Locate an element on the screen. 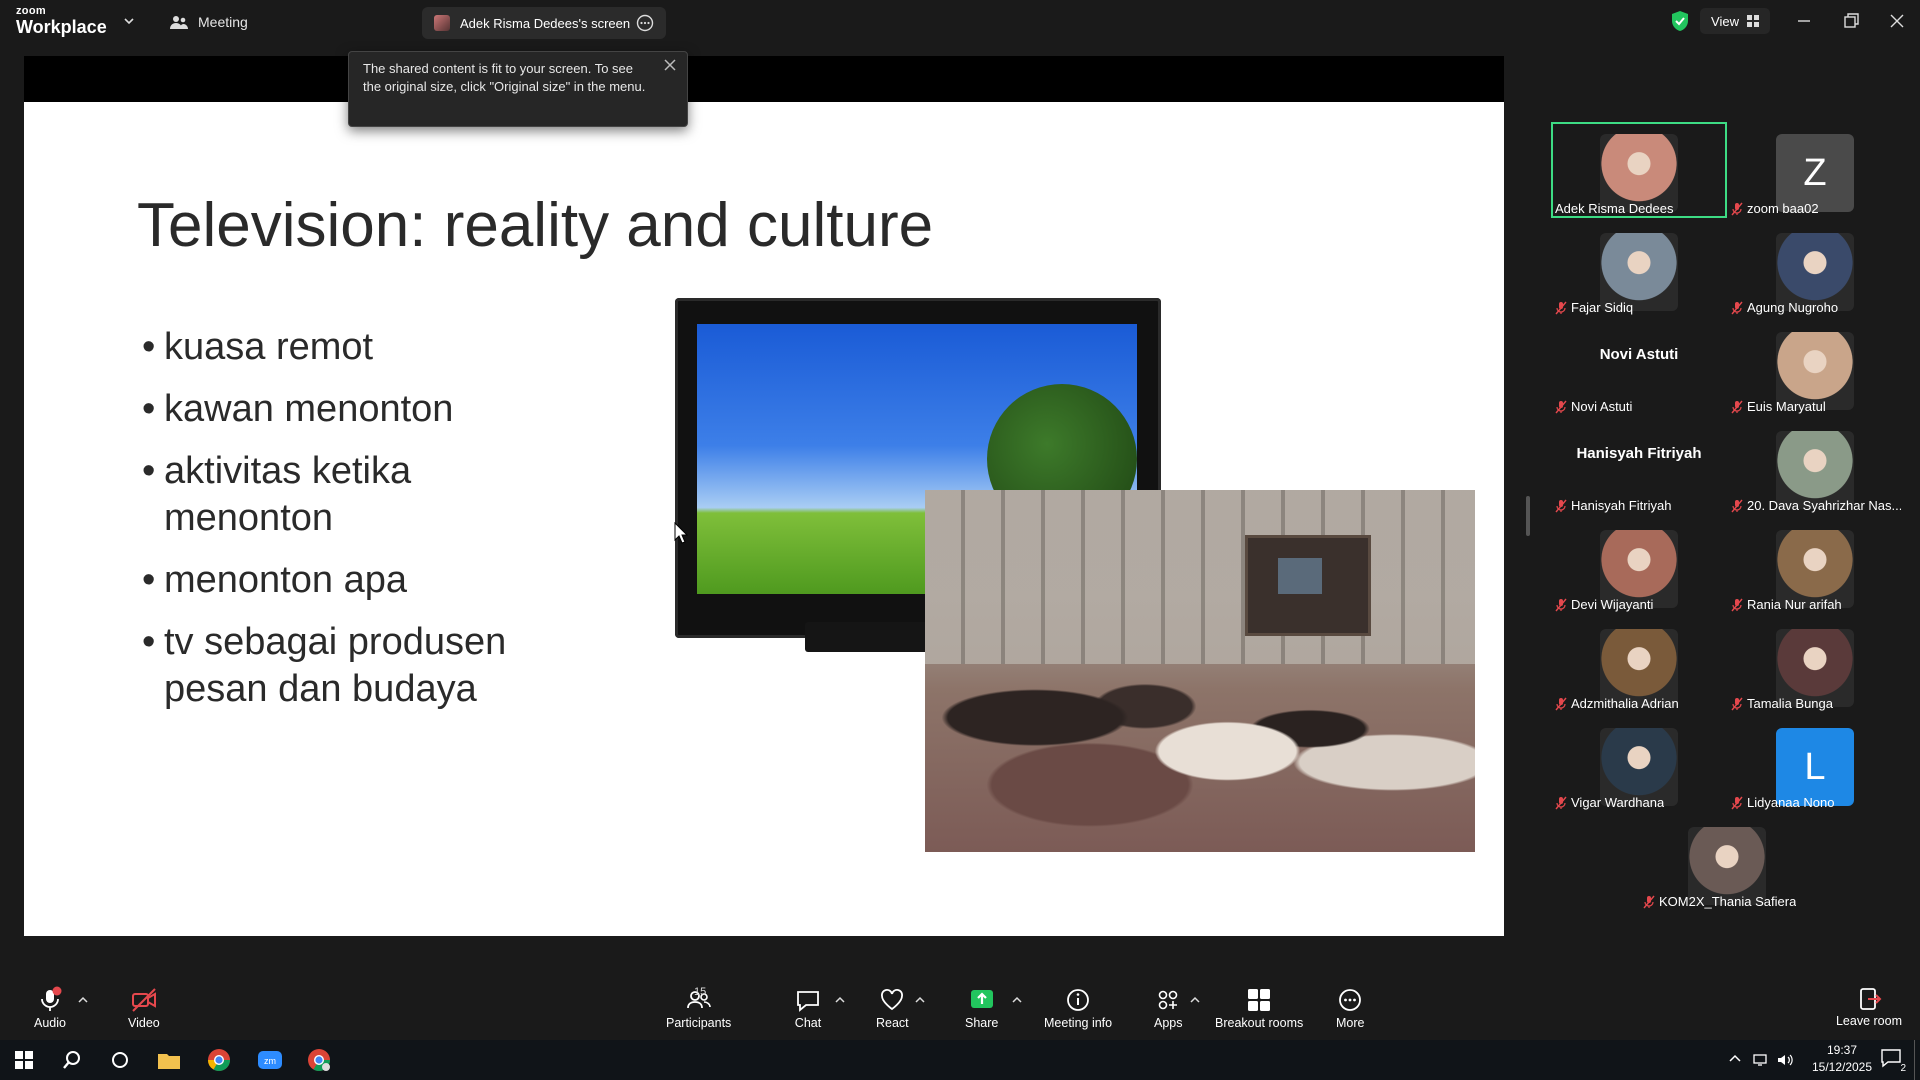 The width and height of the screenshot is (1920, 1080). os-taskbar: zm 19:37 15/12/2025 2 is located at coordinates (960, 1060).